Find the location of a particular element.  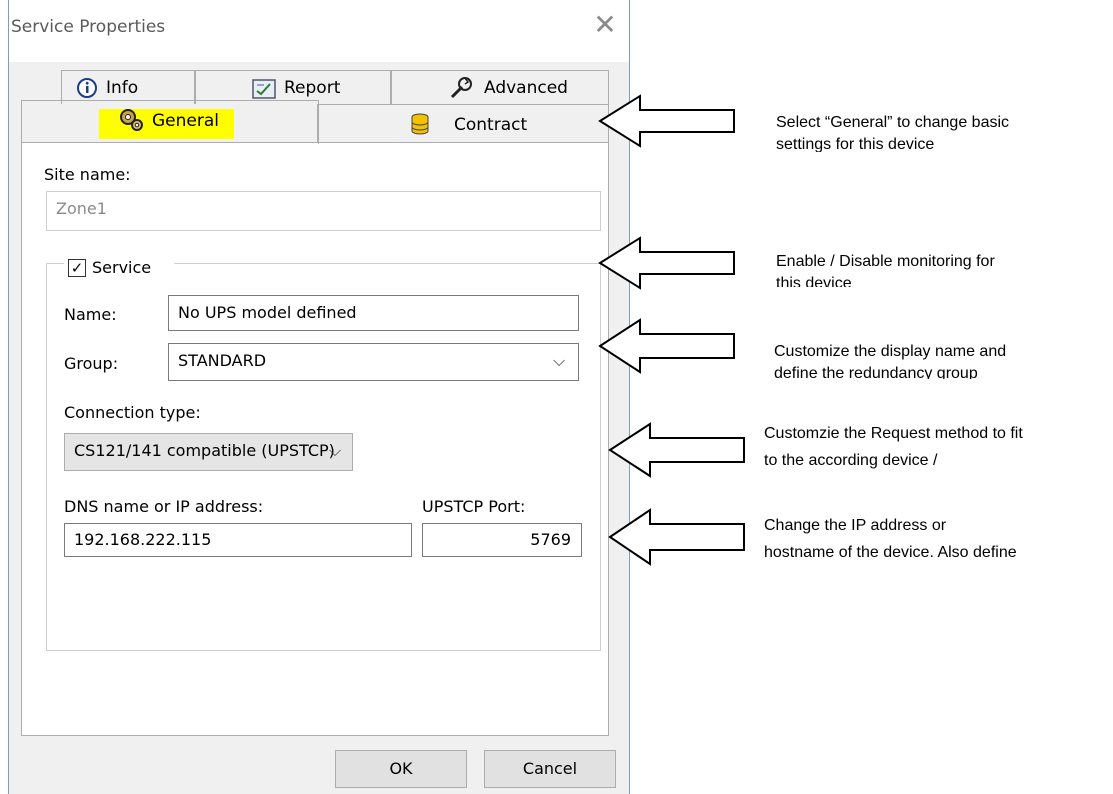

info-icon is located at coordinates (87, 88).